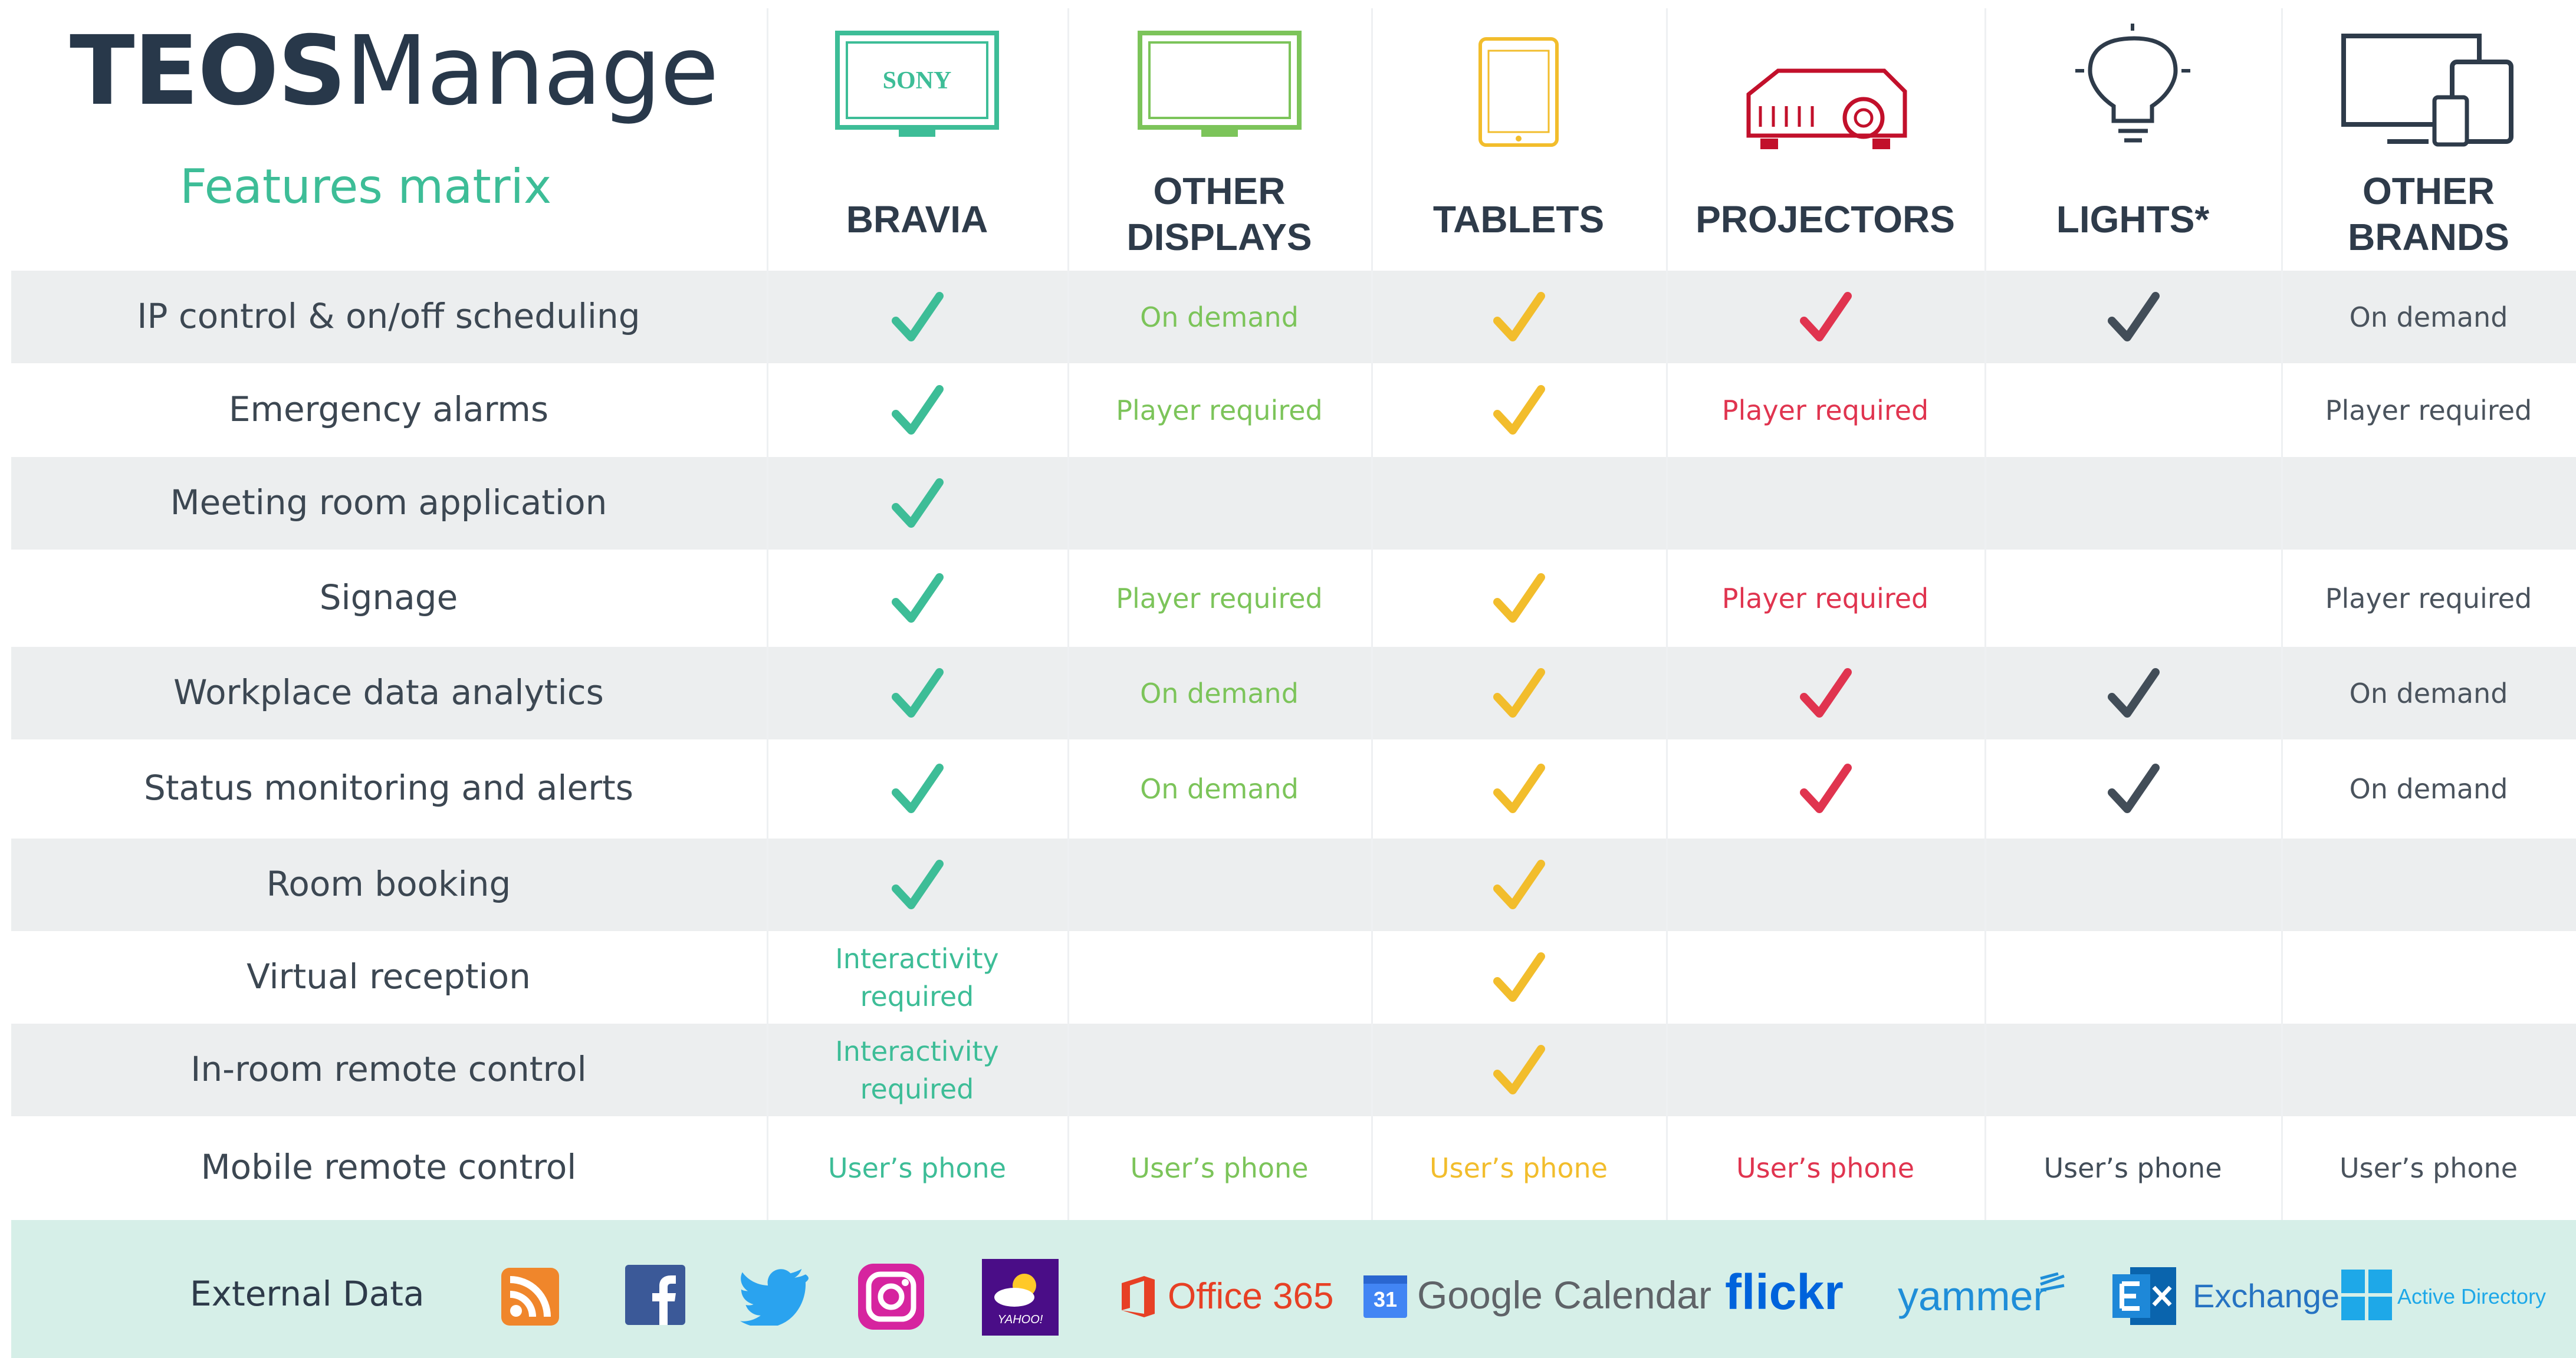  What do you see at coordinates (307, 1294) in the screenshot?
I see `external-data-label: External Data` at bounding box center [307, 1294].